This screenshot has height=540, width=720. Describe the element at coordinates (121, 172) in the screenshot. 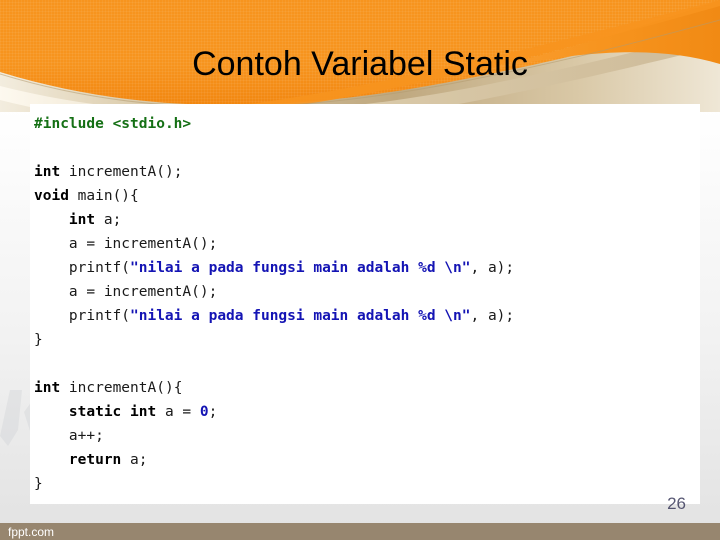

I see `code-token: incrementA();` at that location.